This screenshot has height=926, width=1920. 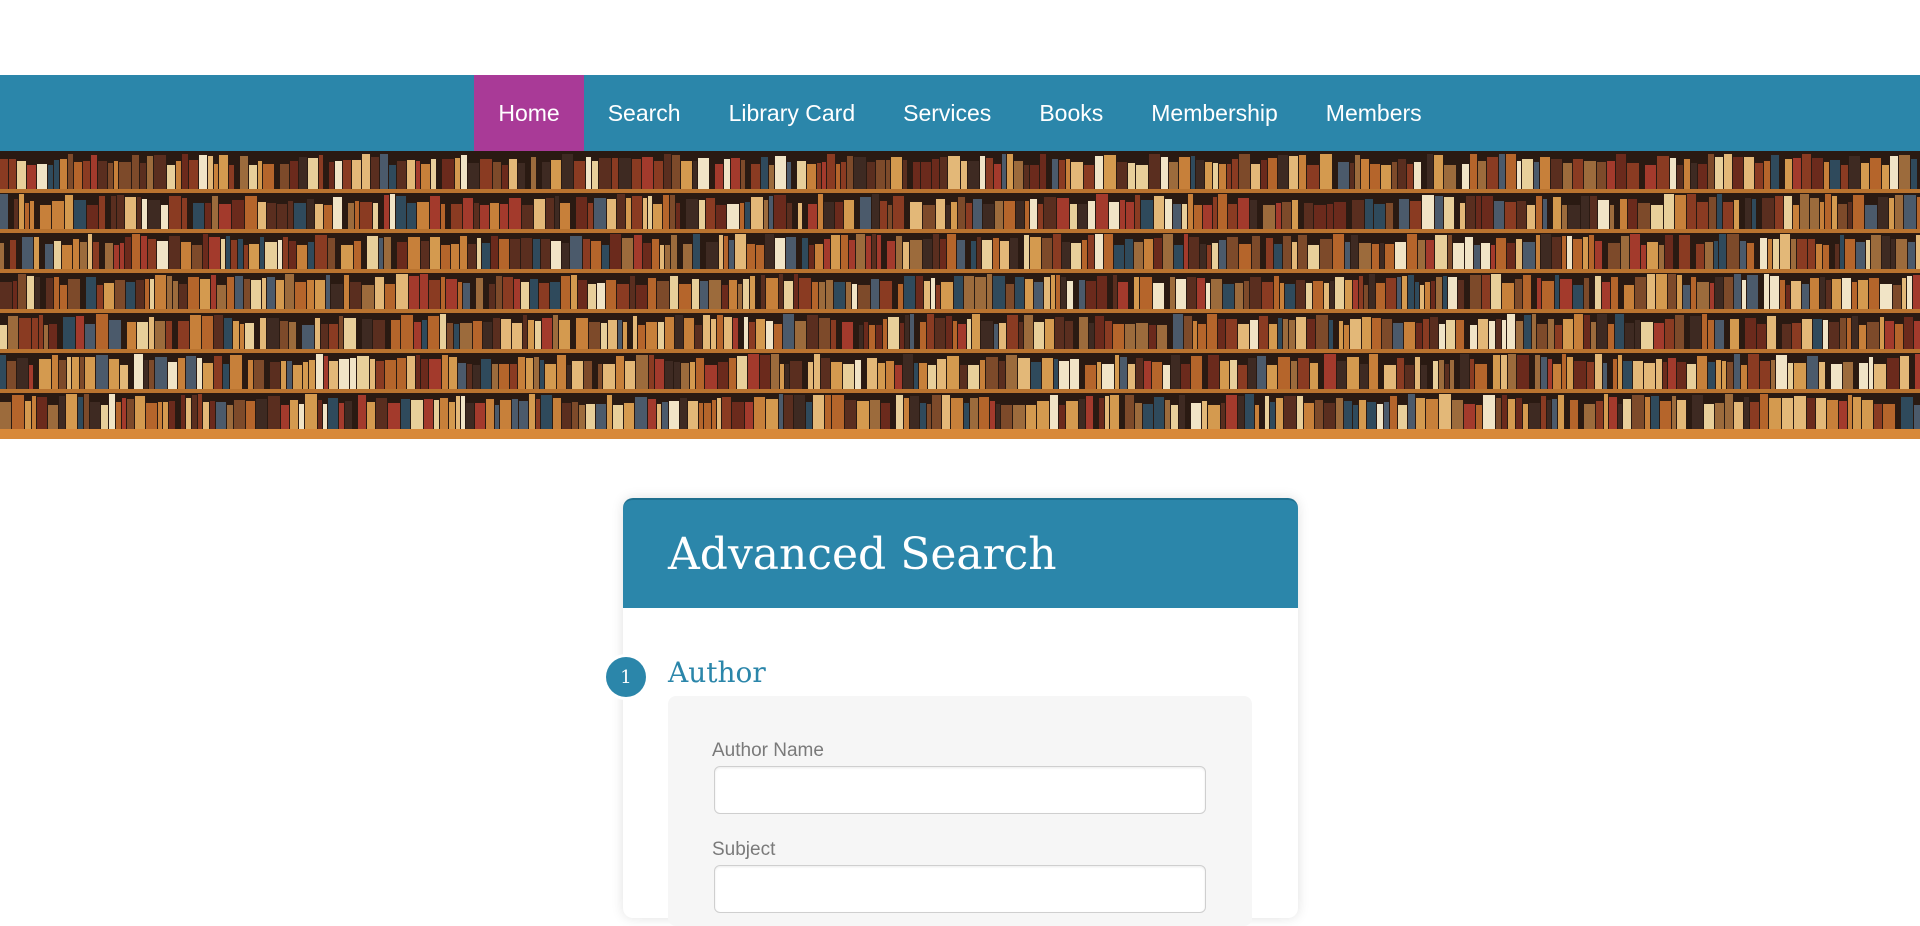 What do you see at coordinates (644, 113) in the screenshot?
I see `nav-item-search: Search` at bounding box center [644, 113].